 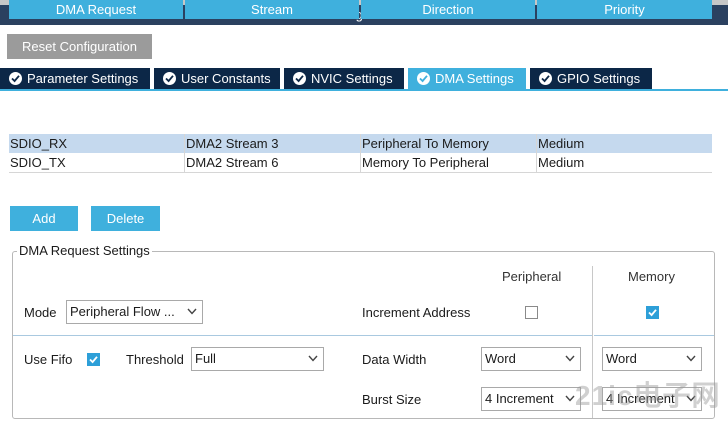 I want to click on memory-data-width-value: Word, so click(x=621, y=358).